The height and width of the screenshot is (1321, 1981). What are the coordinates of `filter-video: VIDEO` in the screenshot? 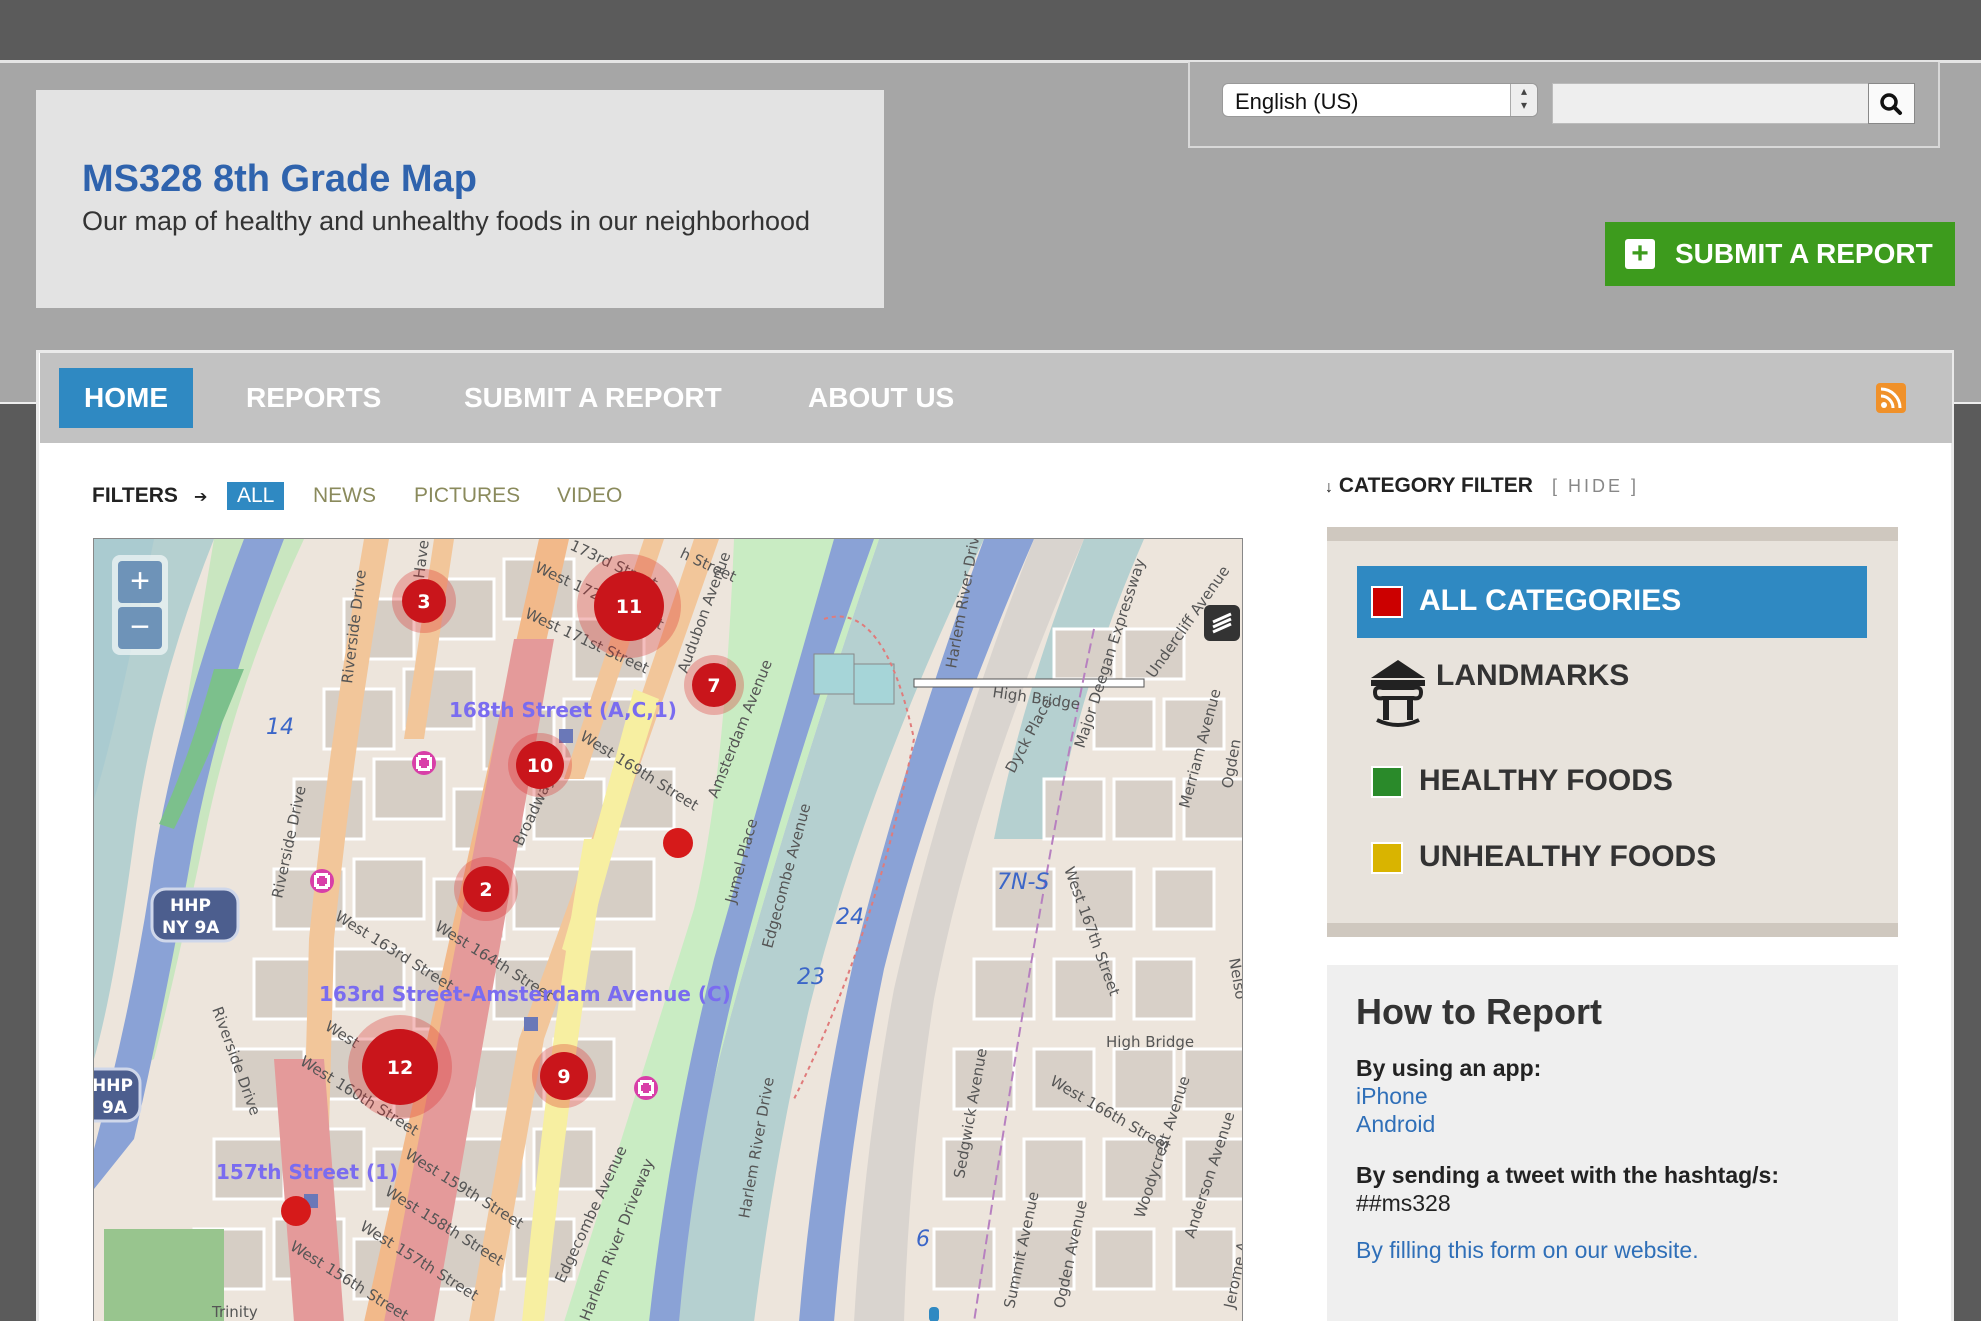 It's located at (589, 496).